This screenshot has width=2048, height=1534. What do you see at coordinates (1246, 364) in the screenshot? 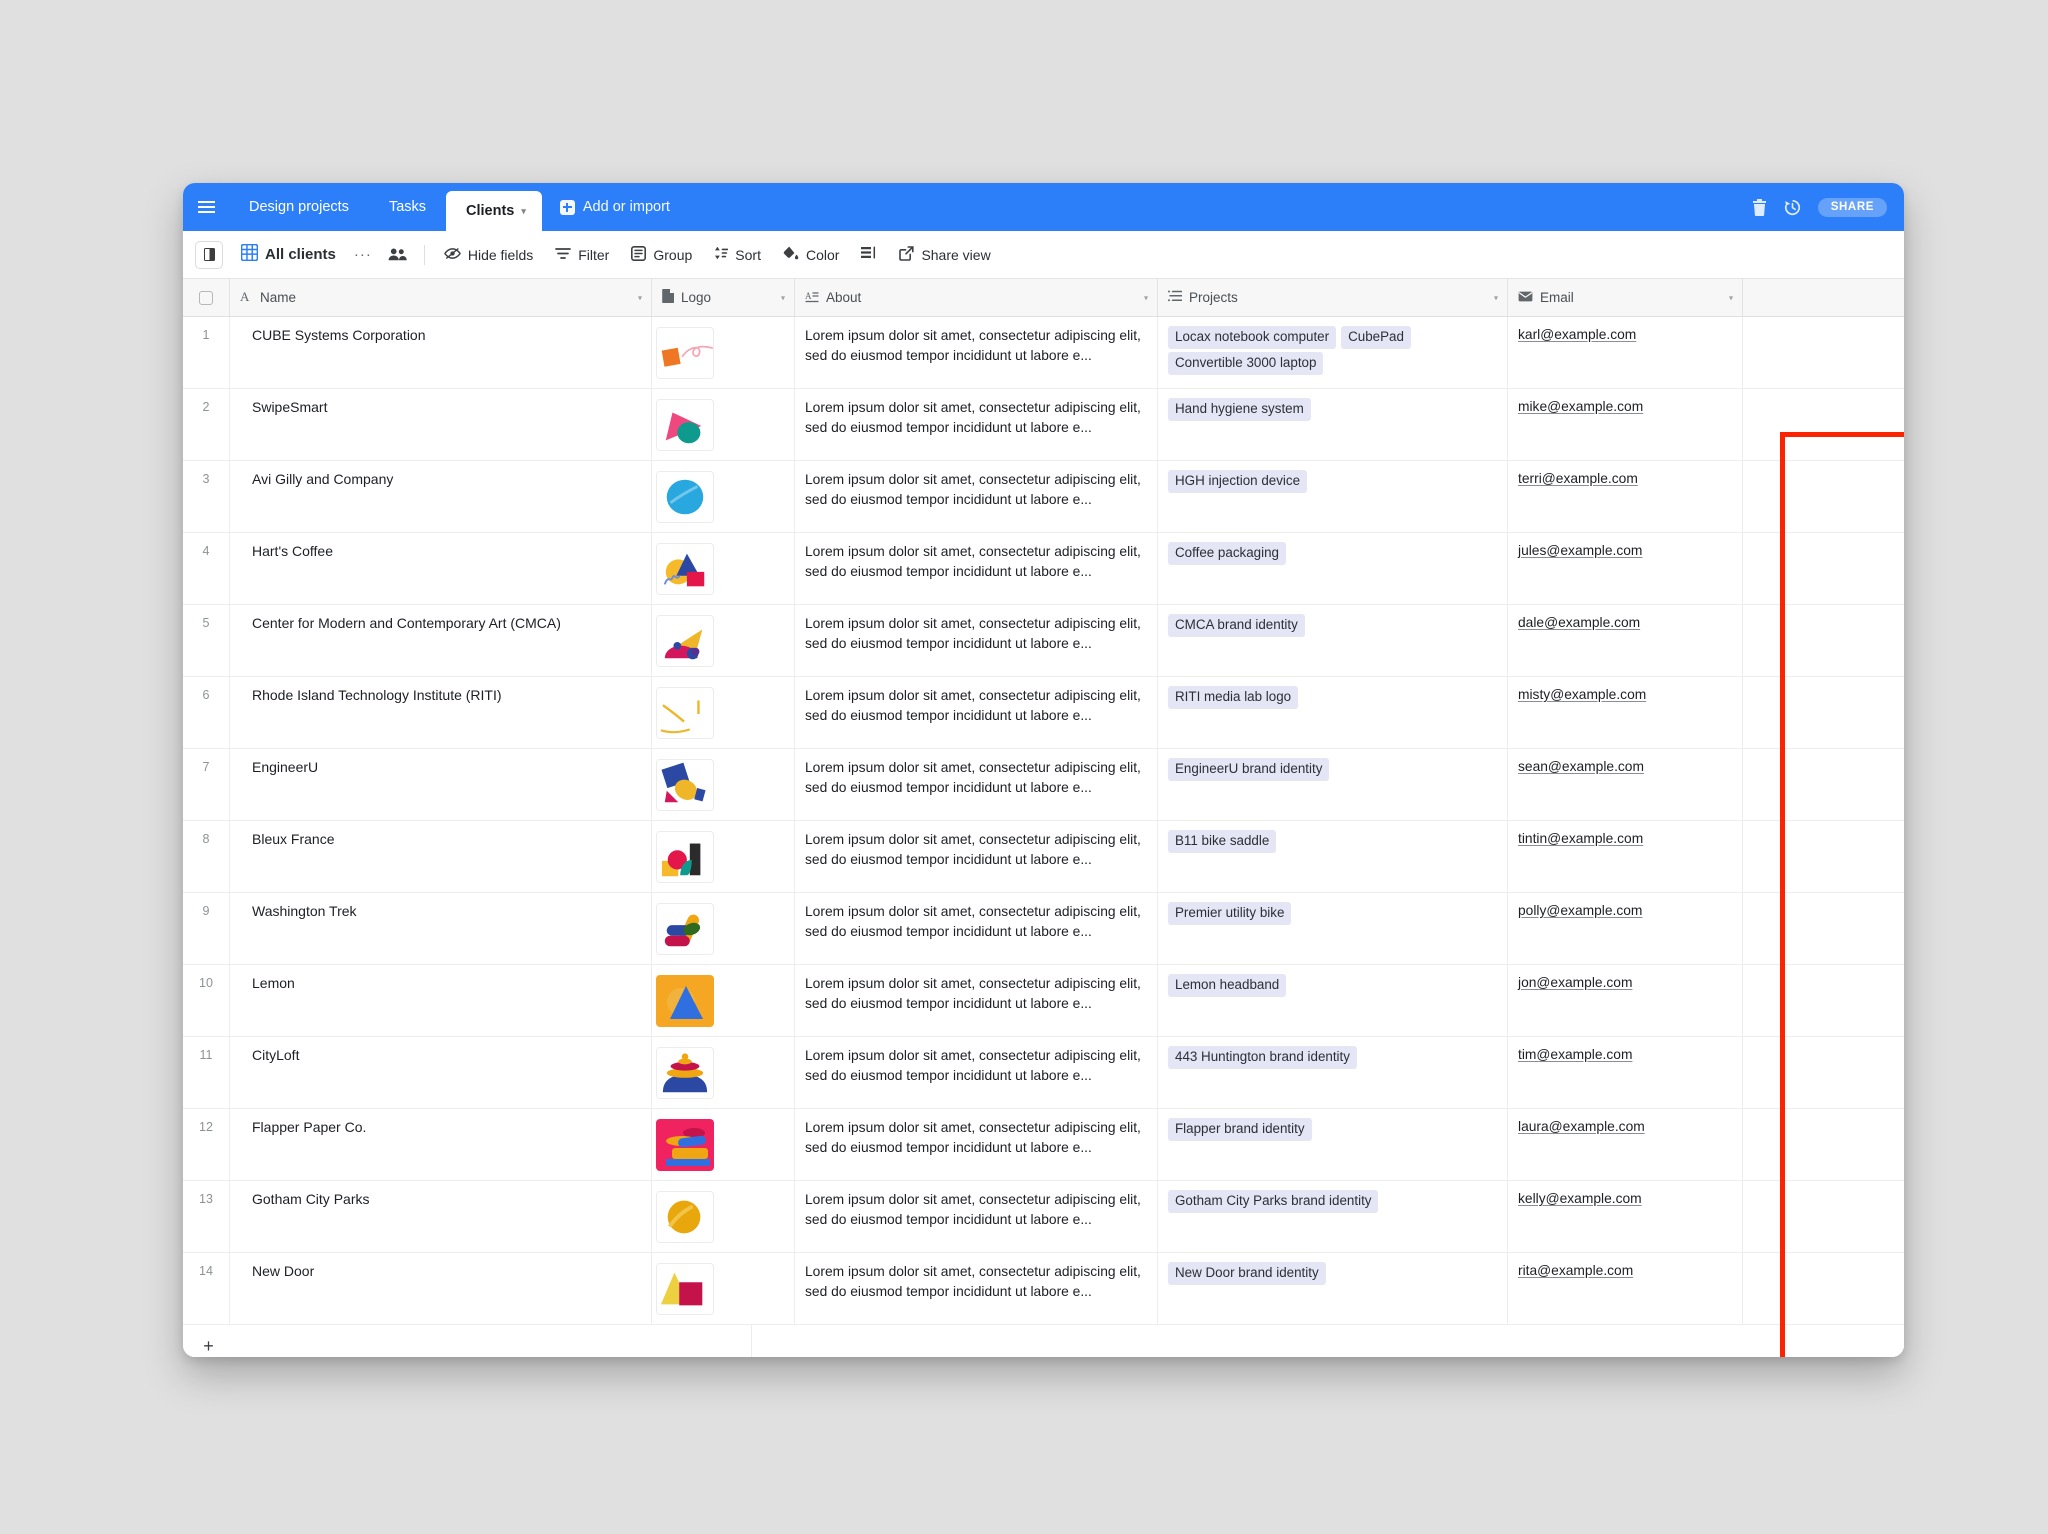
I see `project-chip: Convertible 3000 laptop` at bounding box center [1246, 364].